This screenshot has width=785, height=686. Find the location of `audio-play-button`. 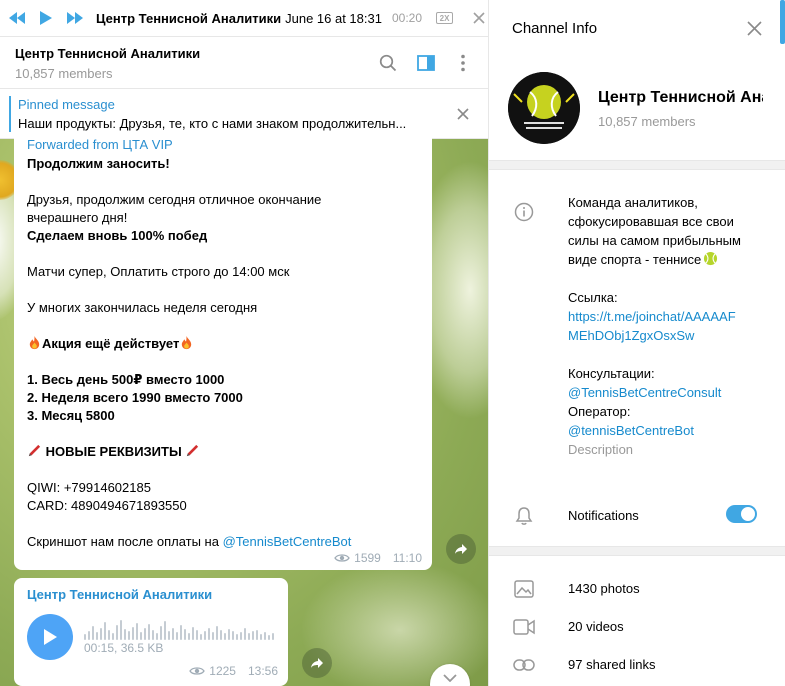

audio-play-button is located at coordinates (50, 637).